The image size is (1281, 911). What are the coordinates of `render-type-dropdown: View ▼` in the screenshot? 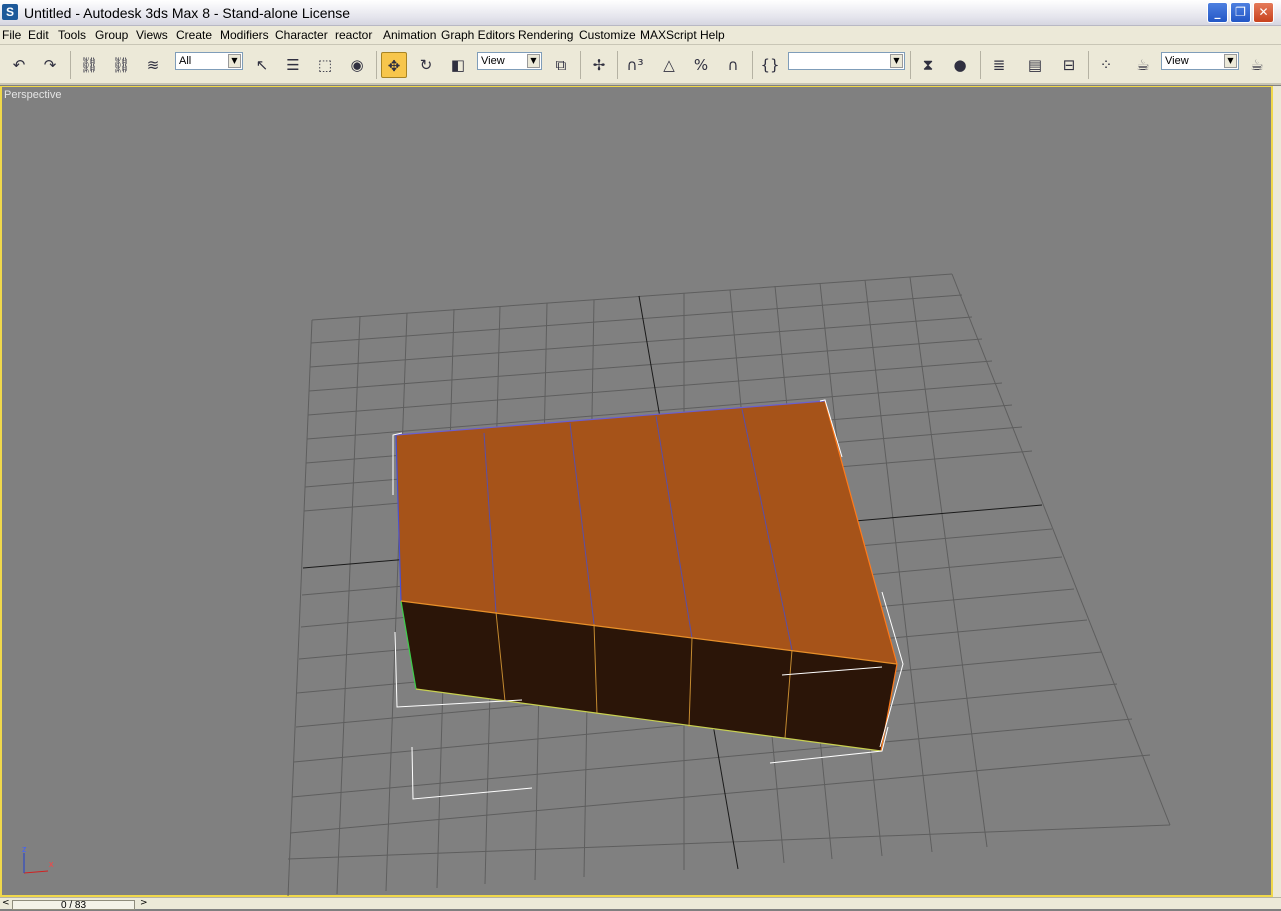 It's located at (1200, 61).